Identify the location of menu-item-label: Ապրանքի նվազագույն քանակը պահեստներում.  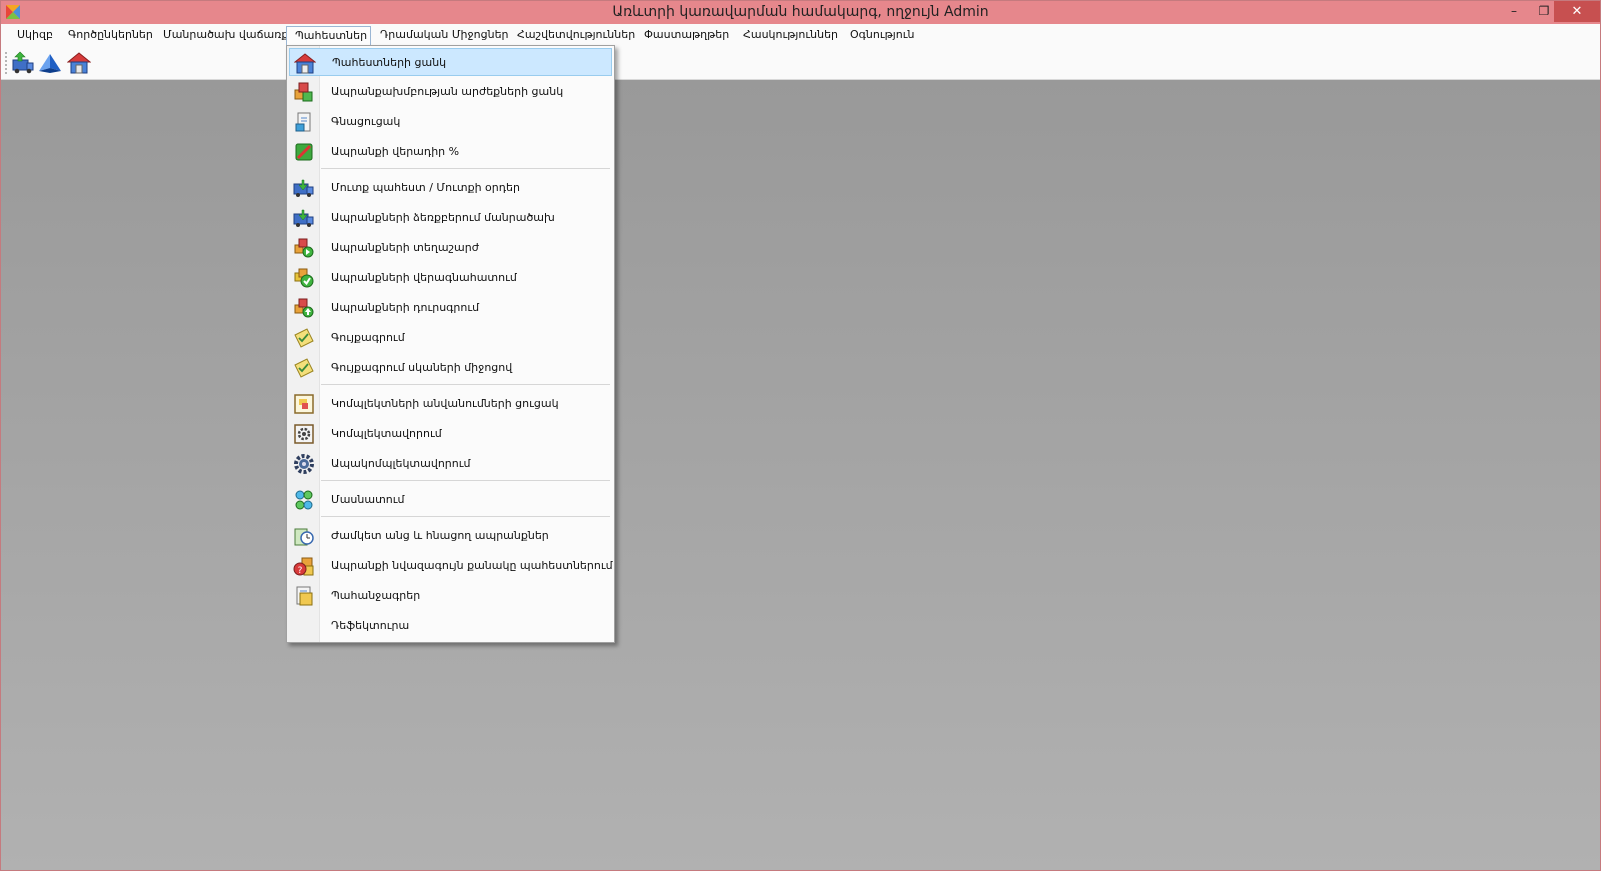
(472, 565).